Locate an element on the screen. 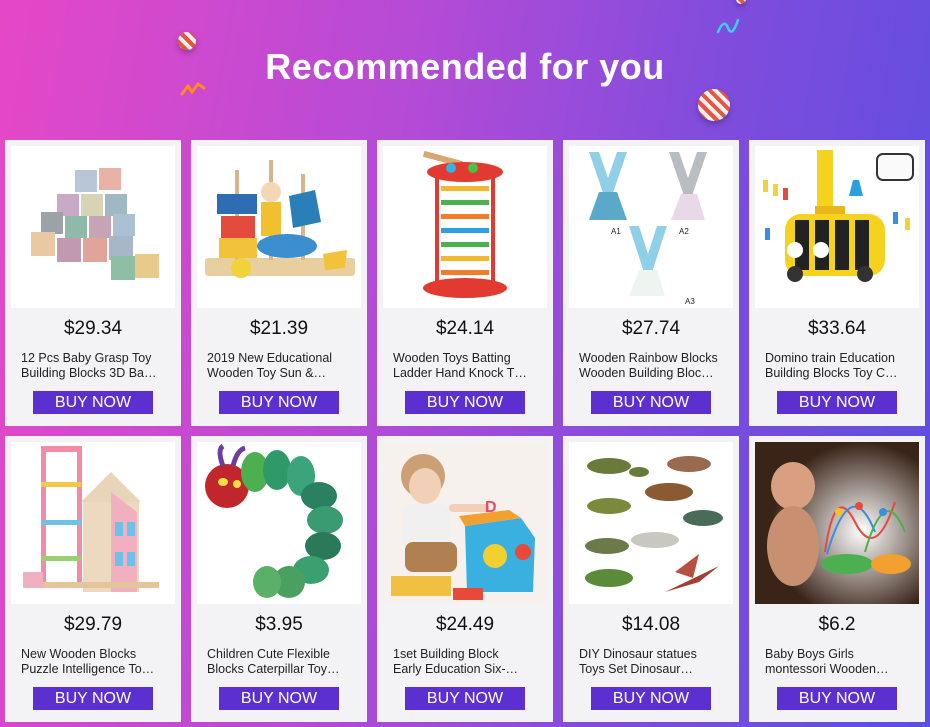 This screenshot has height=727, width=930. product-image: D is located at coordinates (465, 523).